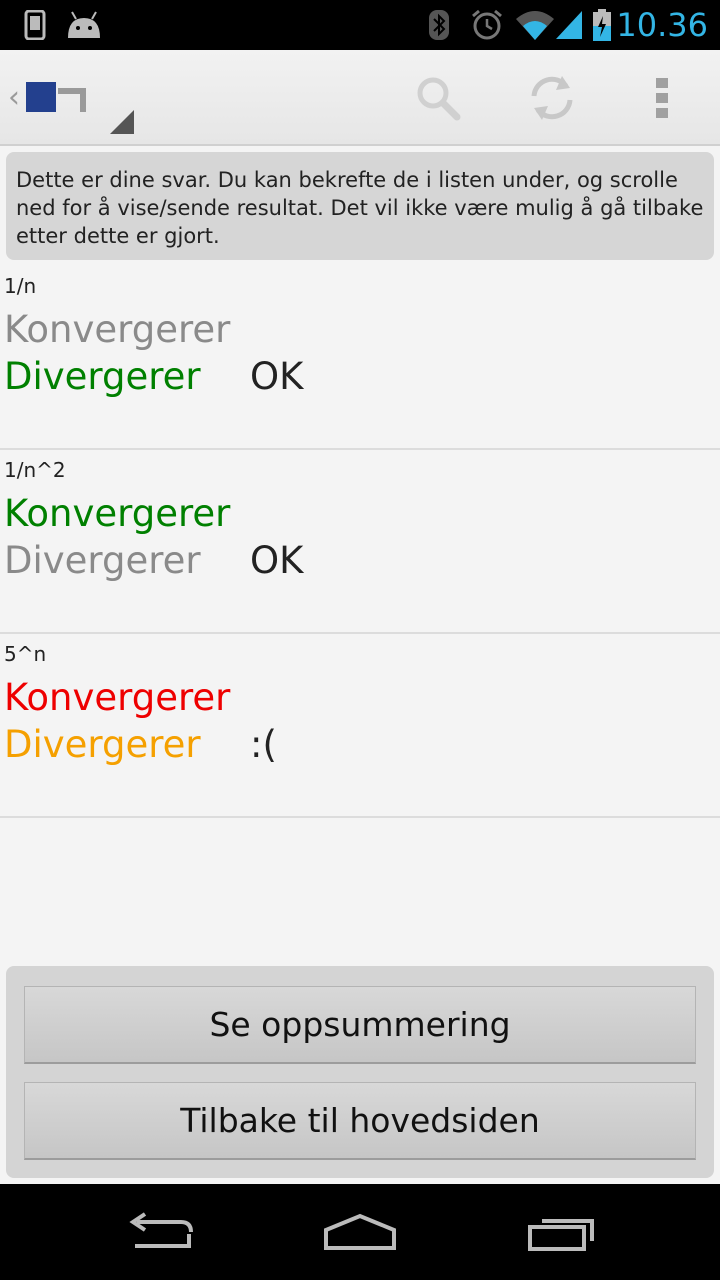 The width and height of the screenshot is (720, 1280). What do you see at coordinates (552, 98) in the screenshot?
I see `refresh-icon` at bounding box center [552, 98].